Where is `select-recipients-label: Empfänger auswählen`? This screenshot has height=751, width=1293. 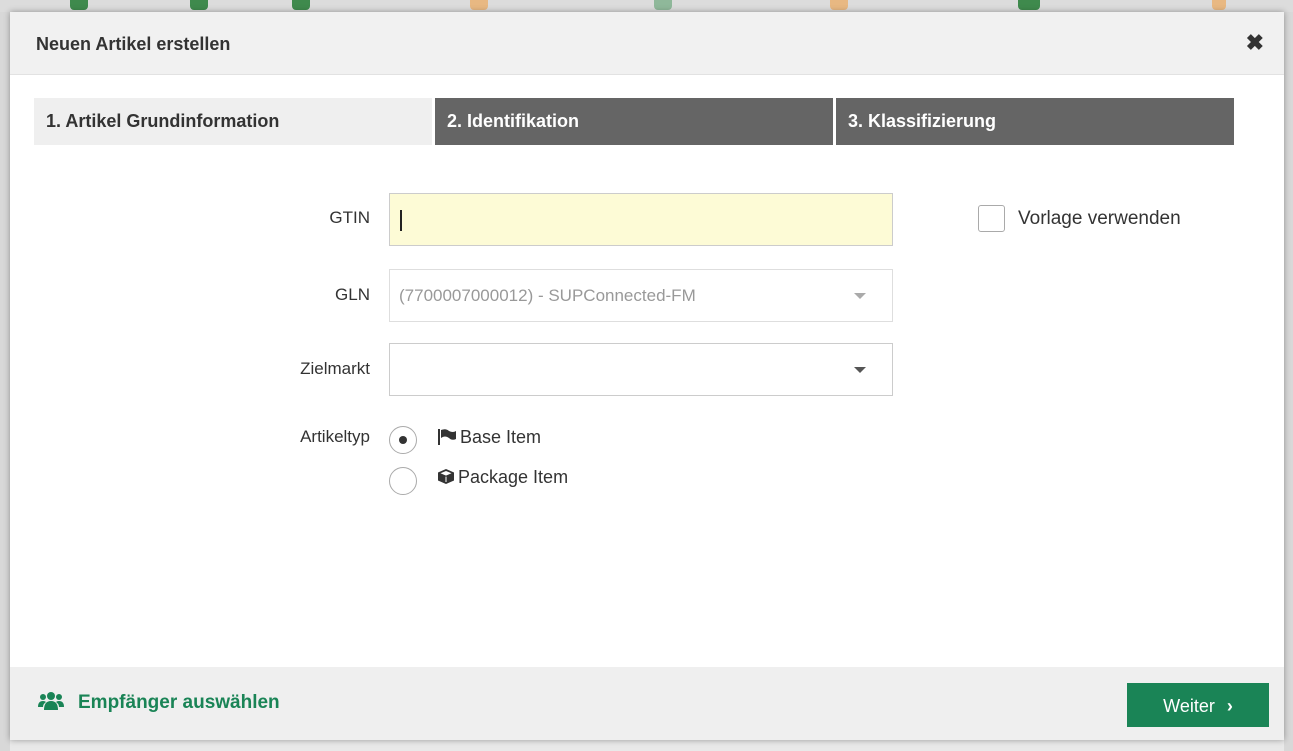
select-recipients-label: Empfänger auswählen is located at coordinates (179, 702).